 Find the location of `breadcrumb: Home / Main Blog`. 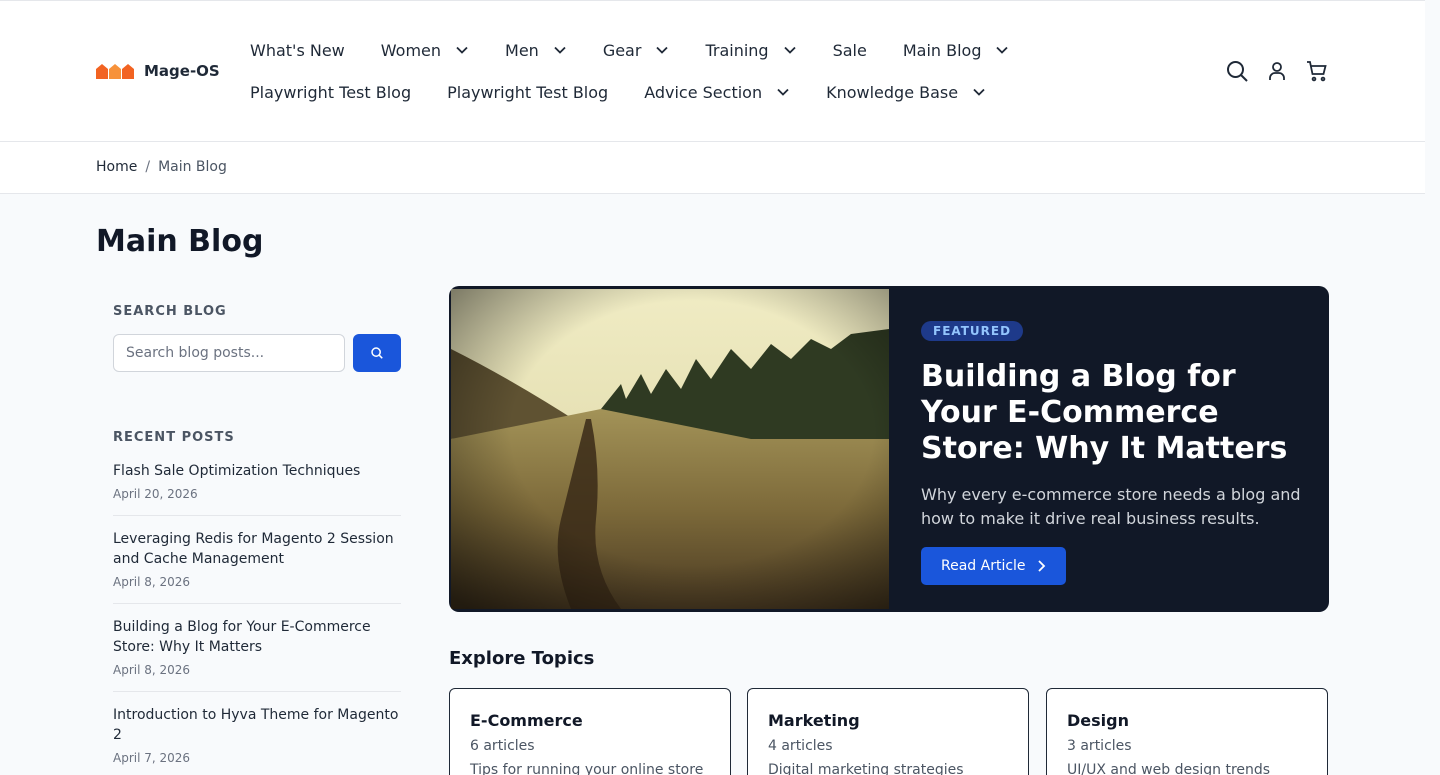

breadcrumb: Home / Main Blog is located at coordinates (161, 167).